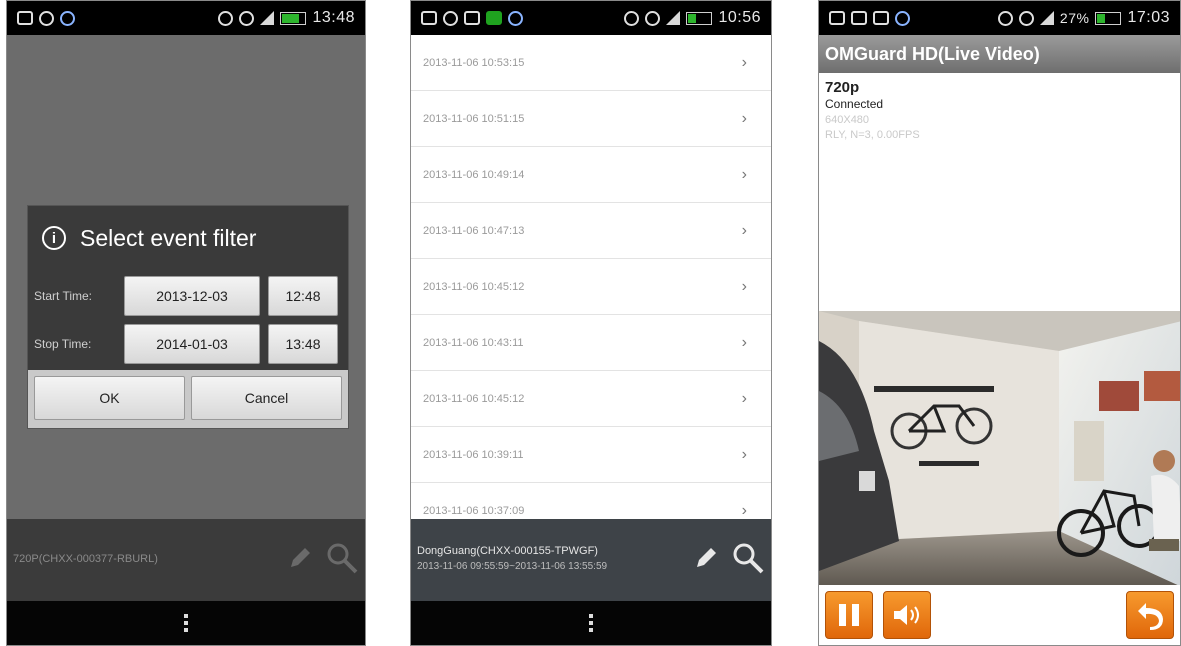  Describe the element at coordinates (999, 615) in the screenshot. I see `video-controls` at that location.